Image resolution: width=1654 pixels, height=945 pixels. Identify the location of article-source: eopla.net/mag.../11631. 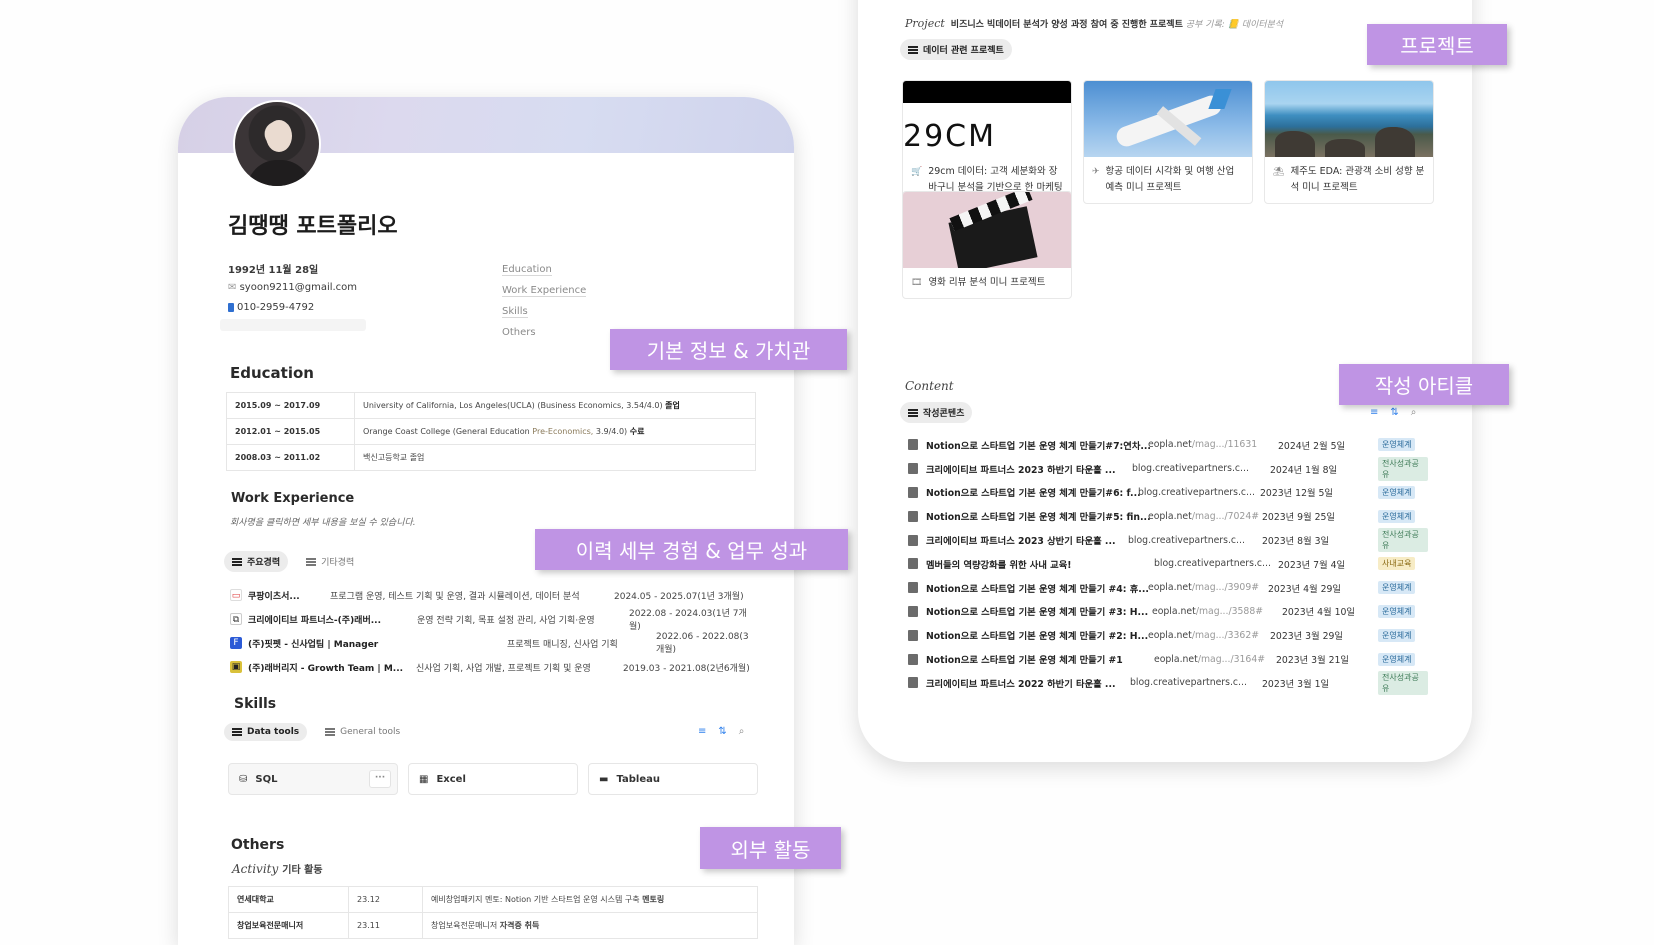
(1203, 445).